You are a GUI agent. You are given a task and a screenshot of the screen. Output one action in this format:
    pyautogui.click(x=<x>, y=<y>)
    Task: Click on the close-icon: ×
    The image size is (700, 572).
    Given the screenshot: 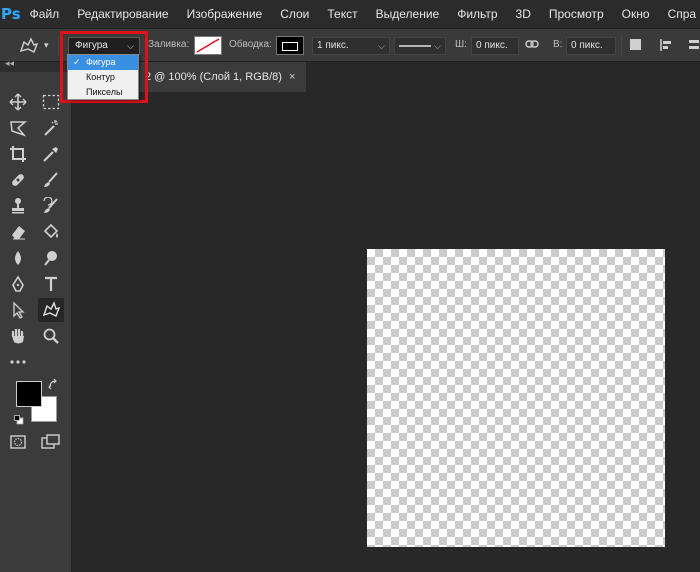 What is the action you would take?
    pyautogui.click(x=292, y=77)
    